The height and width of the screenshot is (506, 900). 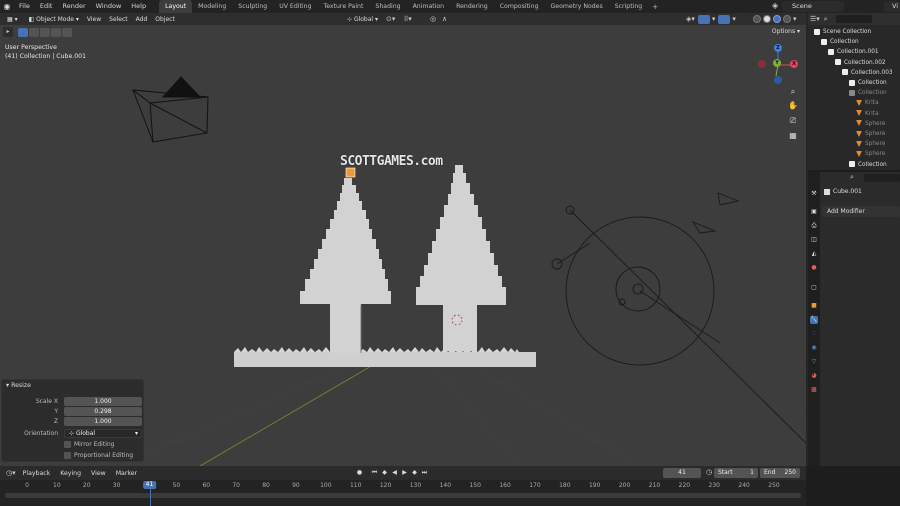 What do you see at coordinates (629, 6) in the screenshot?
I see `workspace-tab-scripting: Scripting` at bounding box center [629, 6].